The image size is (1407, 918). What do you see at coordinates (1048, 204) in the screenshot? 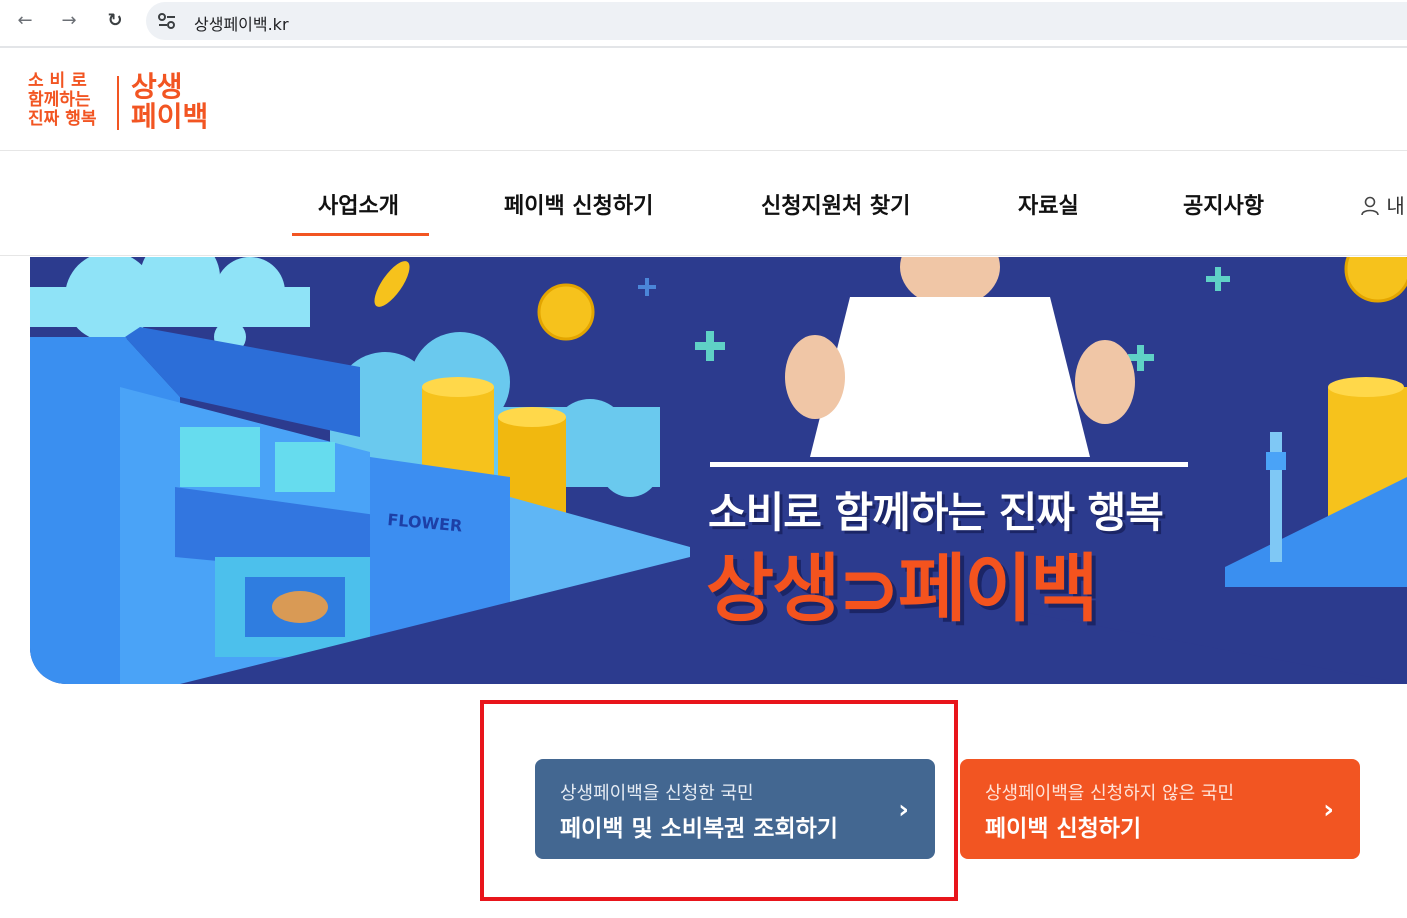
I see `nav-item-archive: 자료실` at bounding box center [1048, 204].